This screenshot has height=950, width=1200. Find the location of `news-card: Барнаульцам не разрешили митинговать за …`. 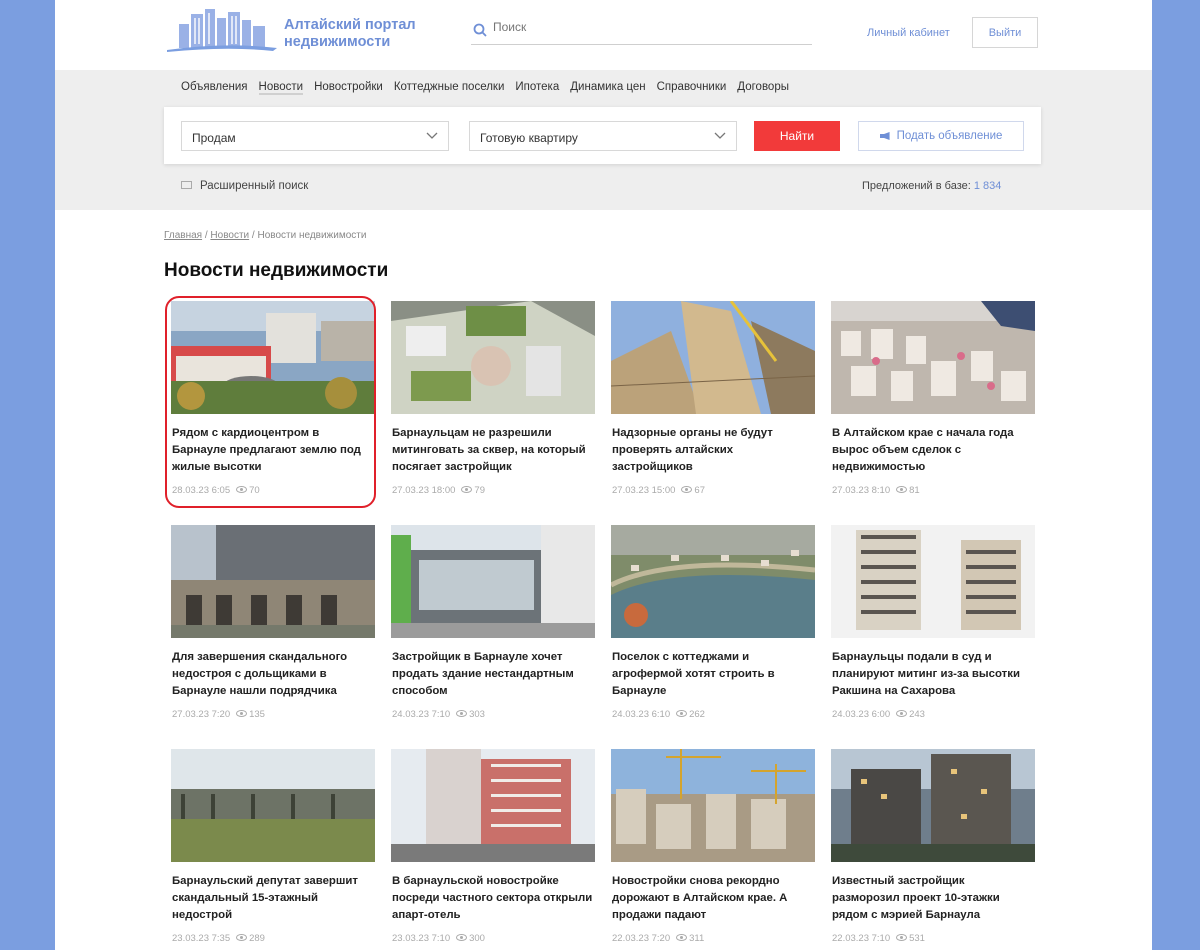

news-card: Барнаульцам не разрешили митинговать за … is located at coordinates (493, 406).